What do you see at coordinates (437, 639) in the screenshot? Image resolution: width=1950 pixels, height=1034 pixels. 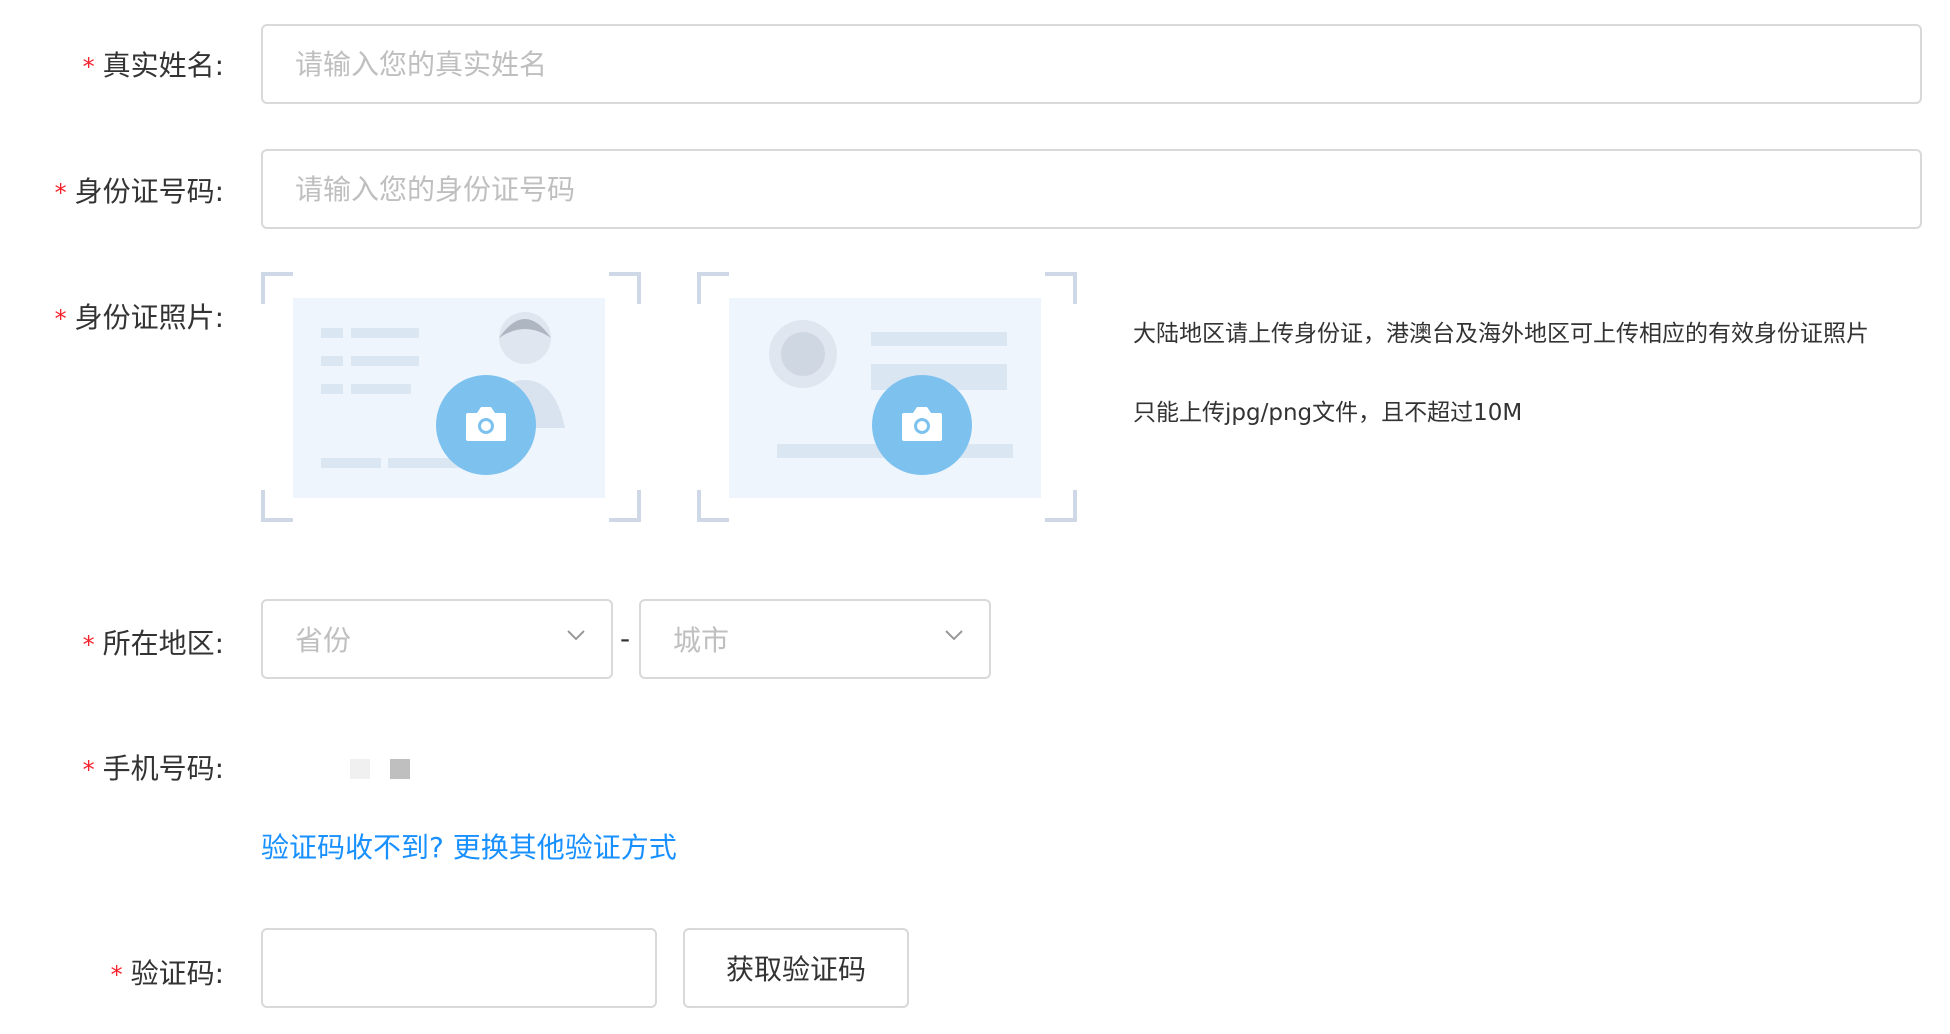 I see `province-select: 省份` at bounding box center [437, 639].